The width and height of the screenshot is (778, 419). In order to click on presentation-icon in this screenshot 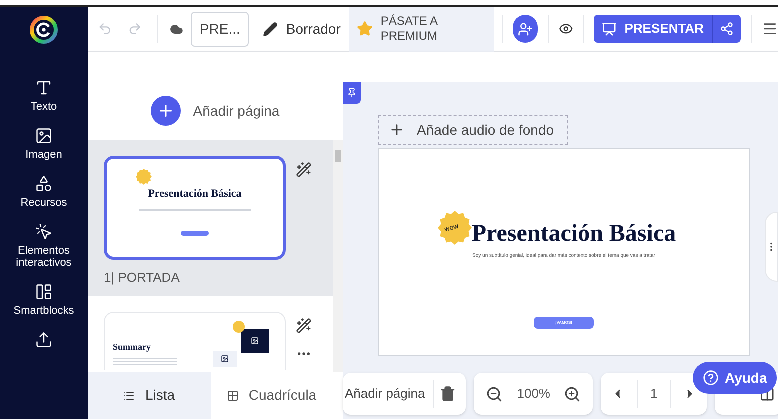, I will do `click(609, 29)`.